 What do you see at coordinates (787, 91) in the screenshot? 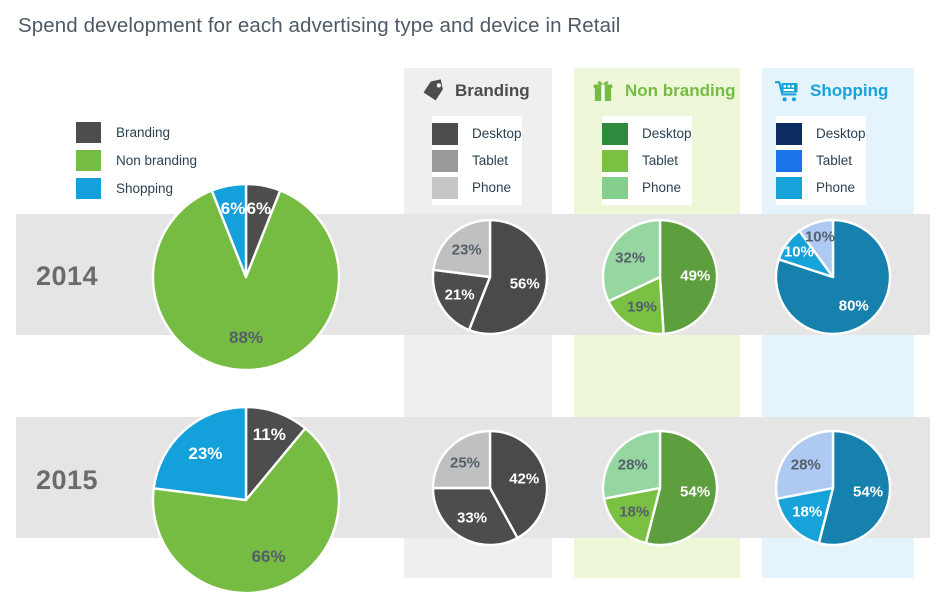
I see `cart-icon` at bounding box center [787, 91].